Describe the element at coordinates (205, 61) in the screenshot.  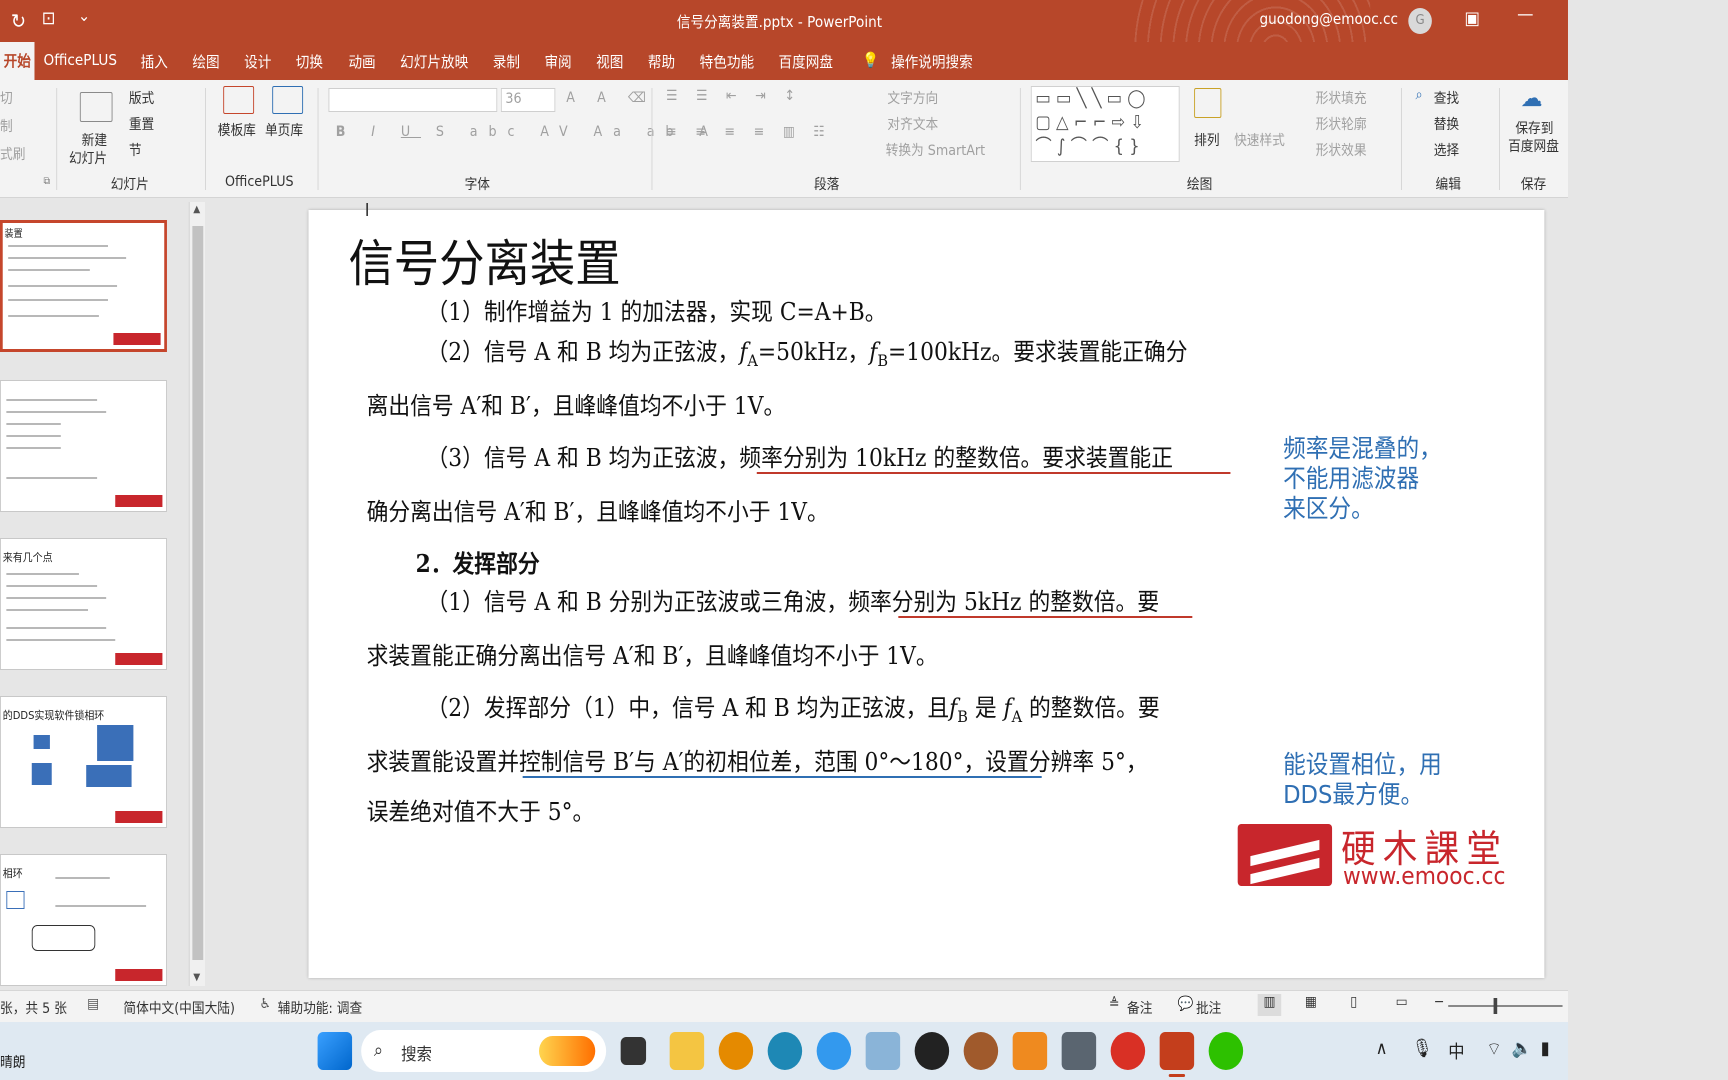
I see `tab-draw: 绘图` at that location.